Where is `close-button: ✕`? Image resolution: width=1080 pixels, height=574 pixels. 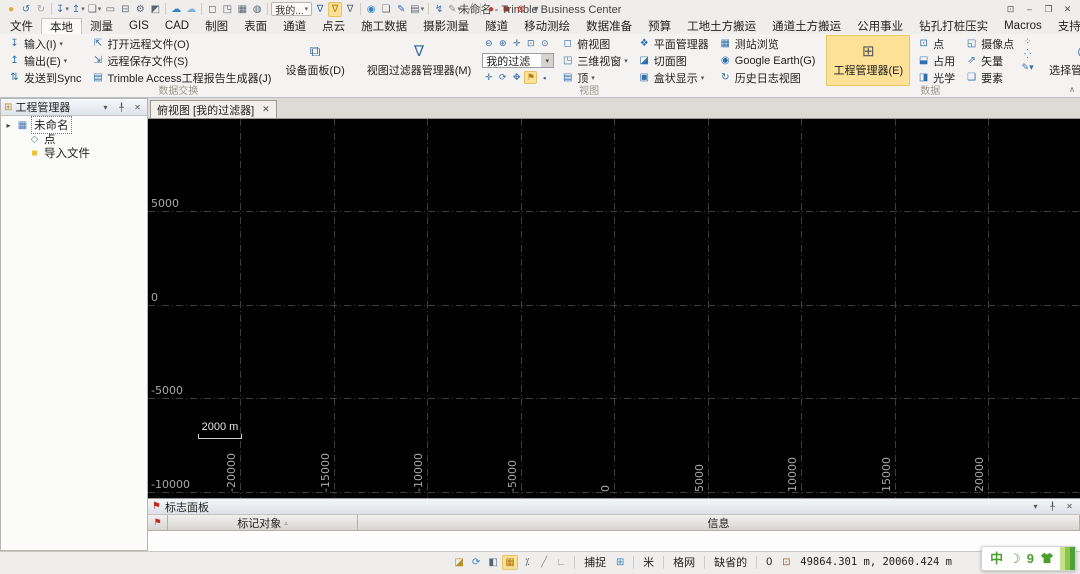
close-button: ✕ is located at coordinates (1067, 9).